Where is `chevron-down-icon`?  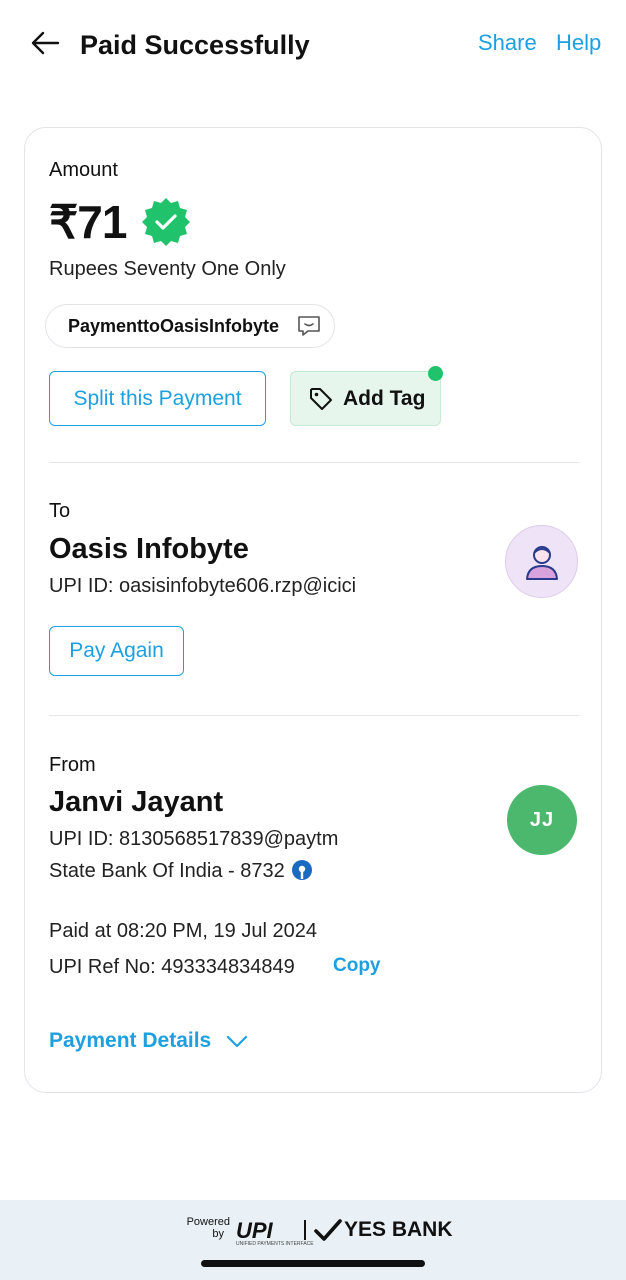
chevron-down-icon is located at coordinates (237, 1041).